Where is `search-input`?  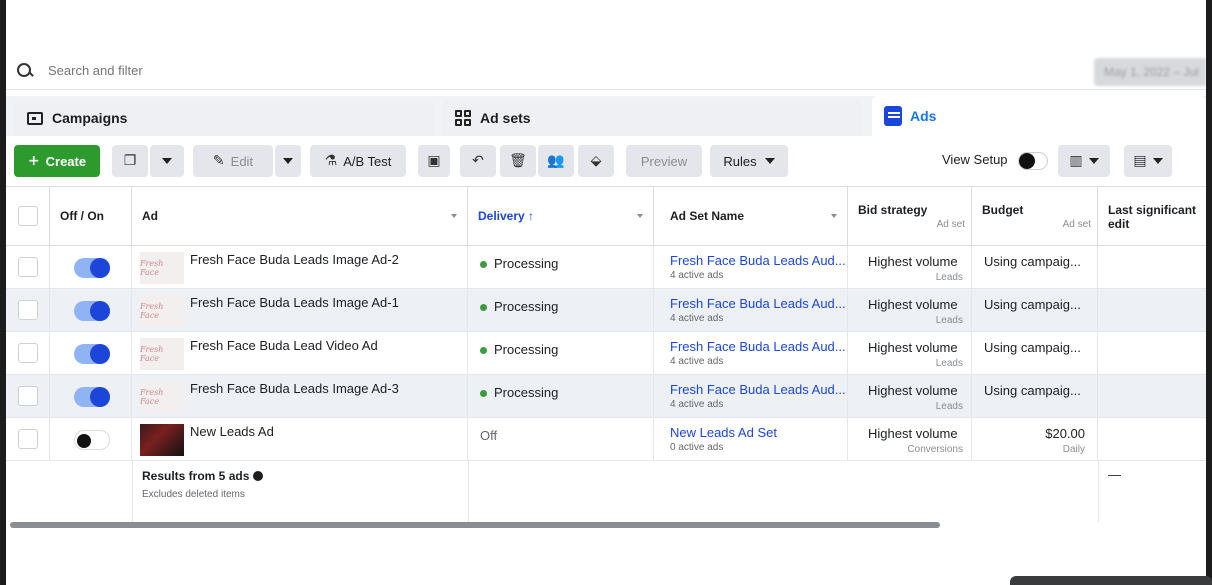 search-input is located at coordinates (248, 70).